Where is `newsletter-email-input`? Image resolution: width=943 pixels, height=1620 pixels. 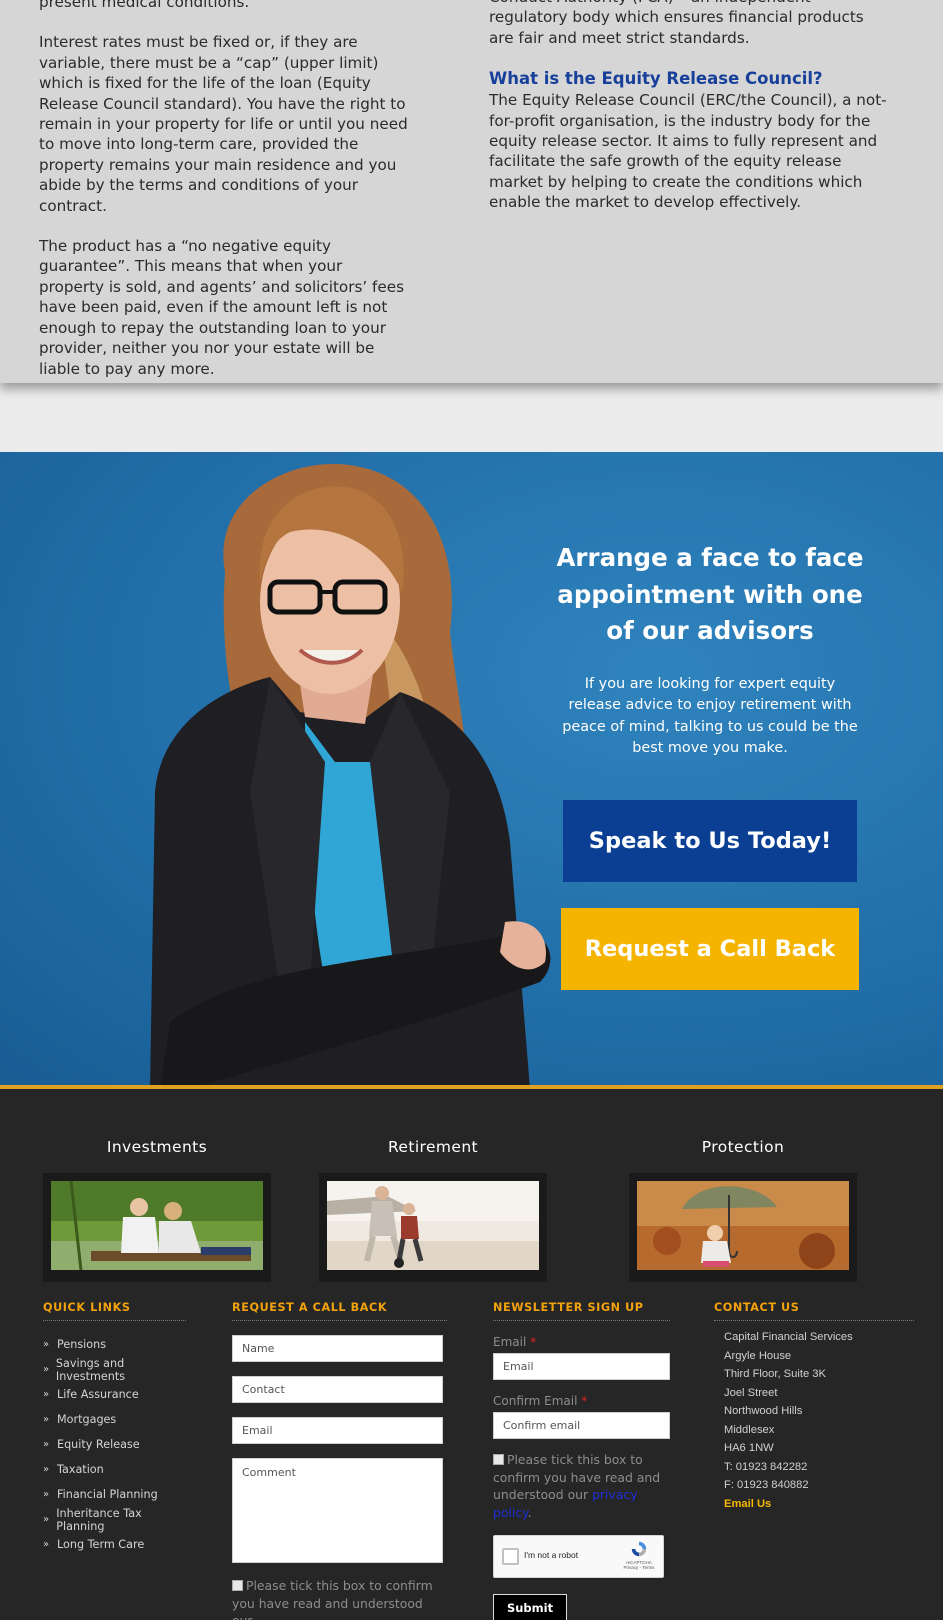
newsletter-email-input is located at coordinates (581, 1366).